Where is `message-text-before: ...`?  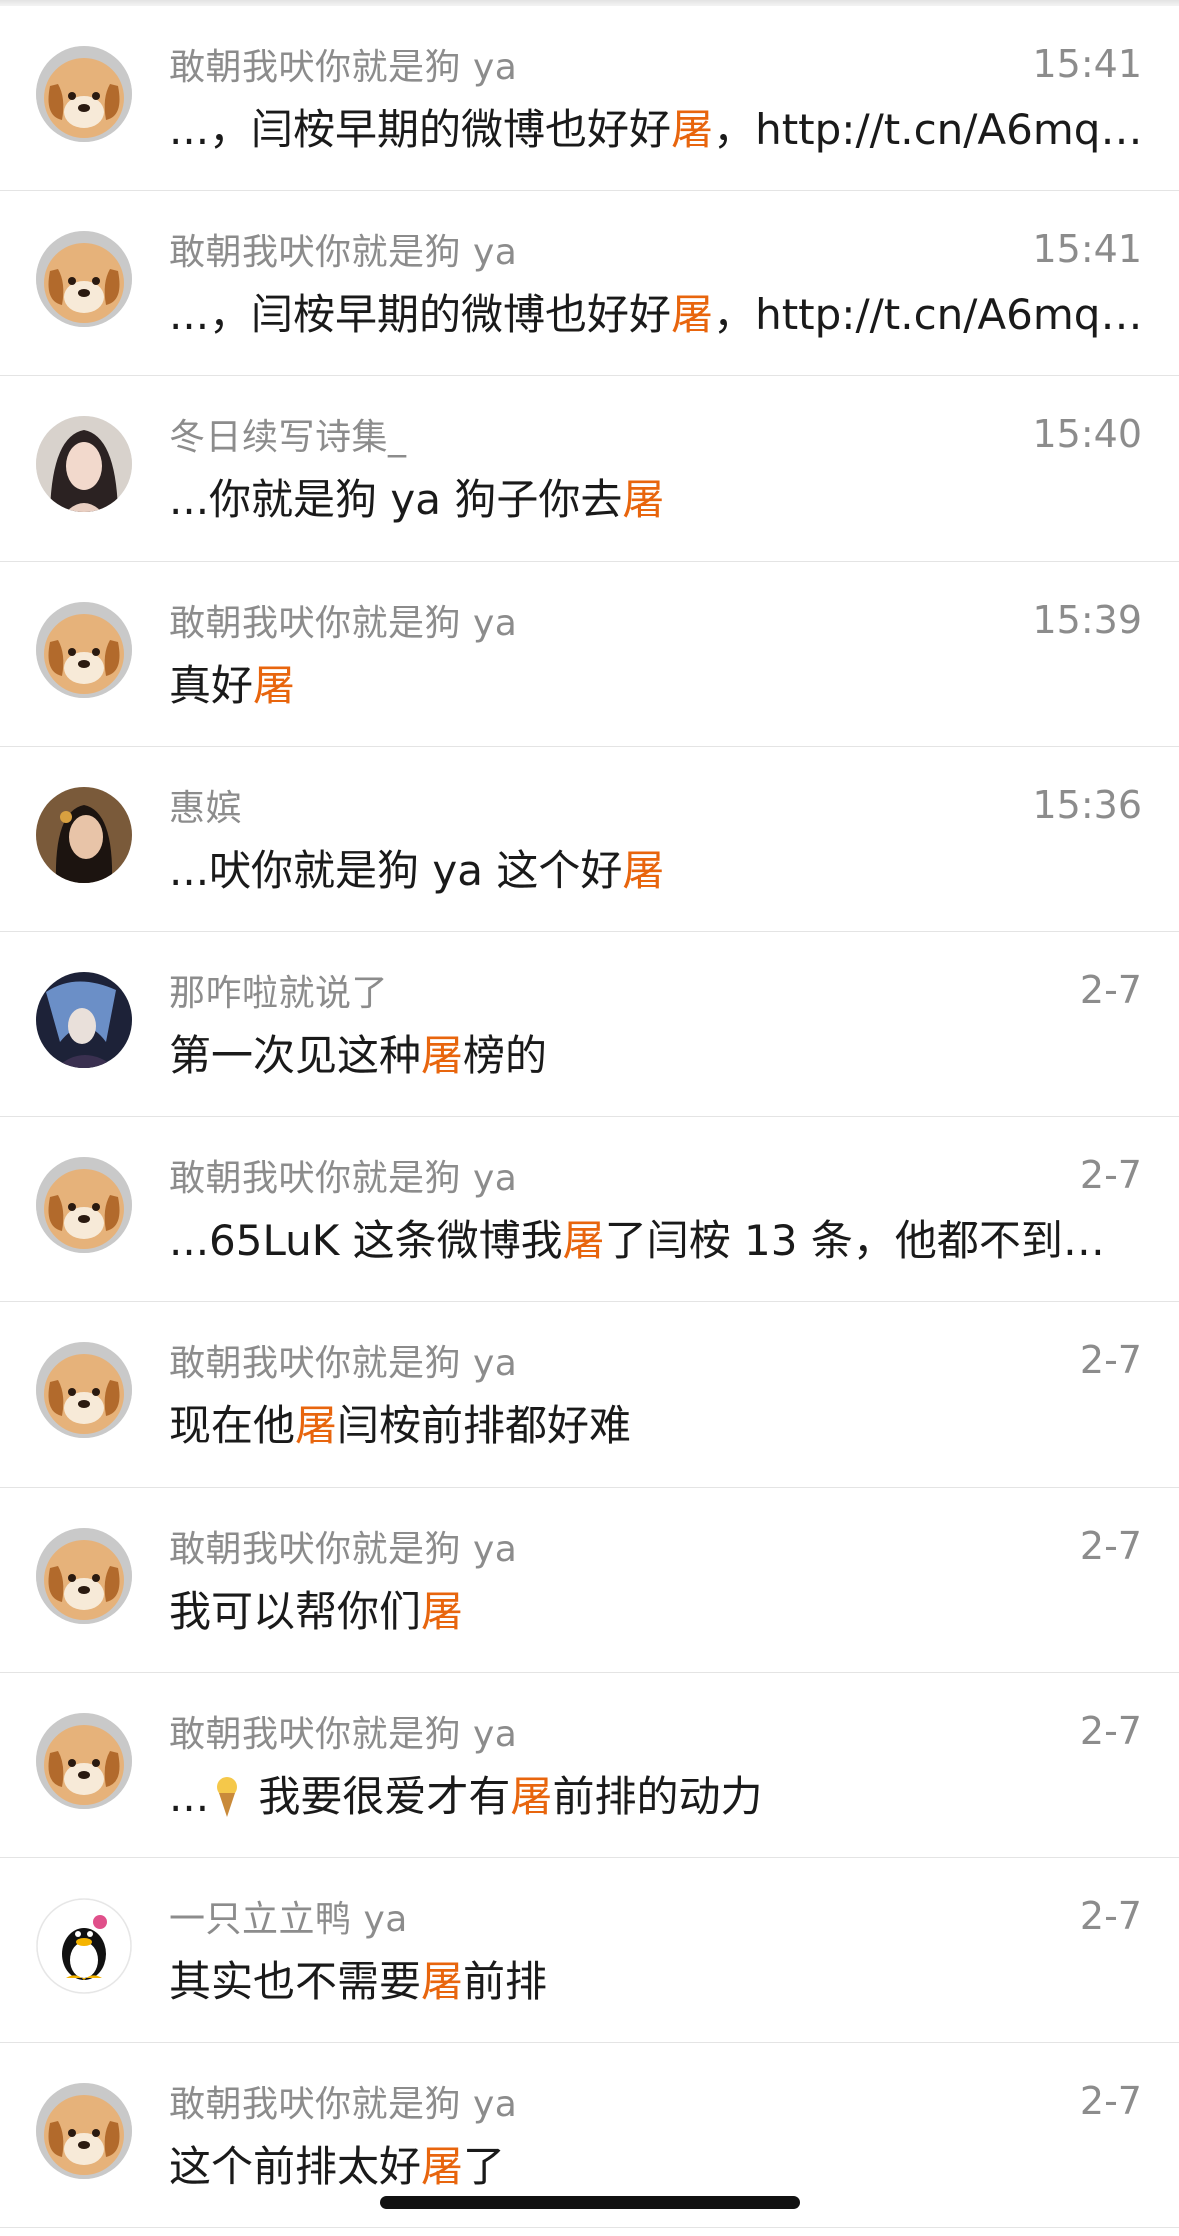
message-text-before: ... is located at coordinates (189, 1796).